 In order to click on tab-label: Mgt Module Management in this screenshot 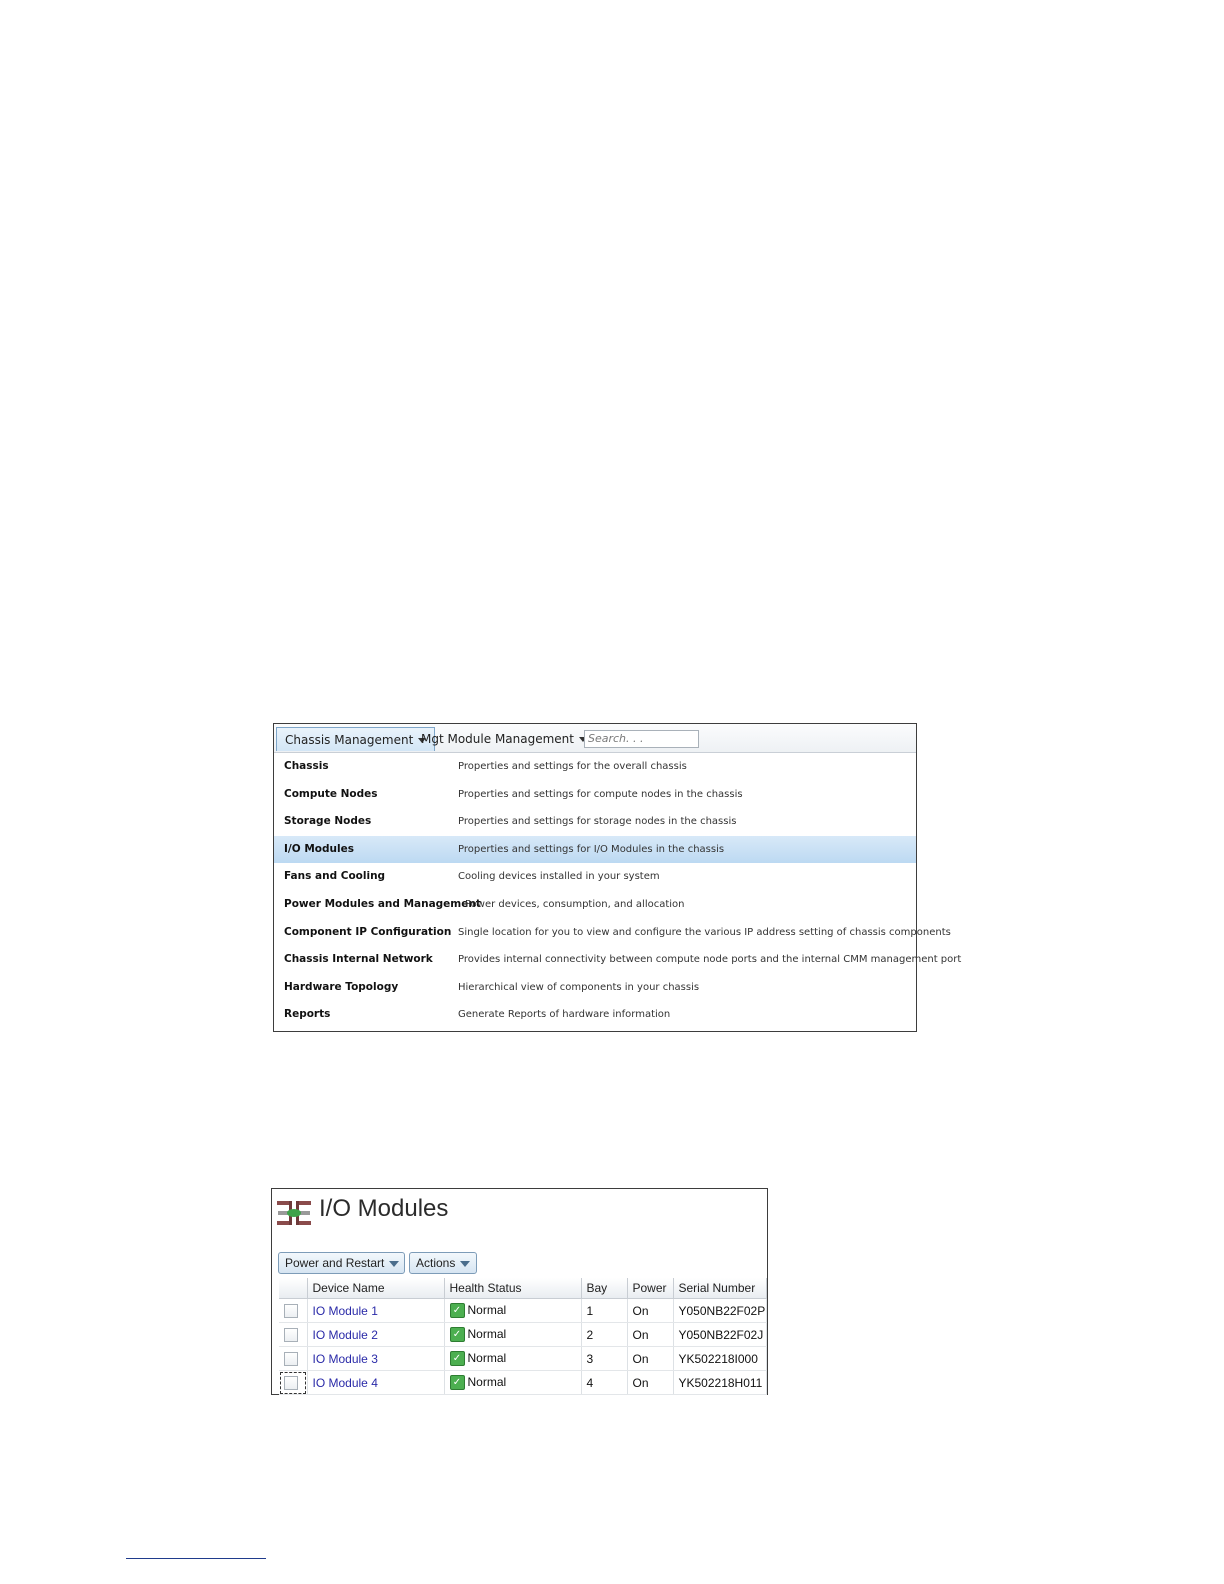, I will do `click(497, 739)`.